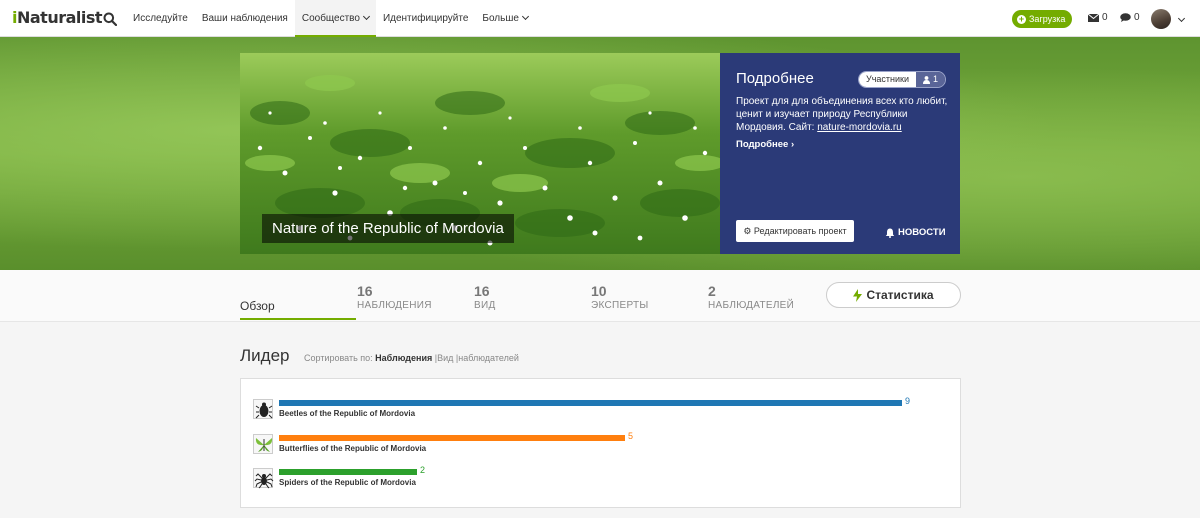 Image resolution: width=1200 pixels, height=518 pixels. Describe the element at coordinates (1161, 19) in the screenshot. I see `avatar` at that location.